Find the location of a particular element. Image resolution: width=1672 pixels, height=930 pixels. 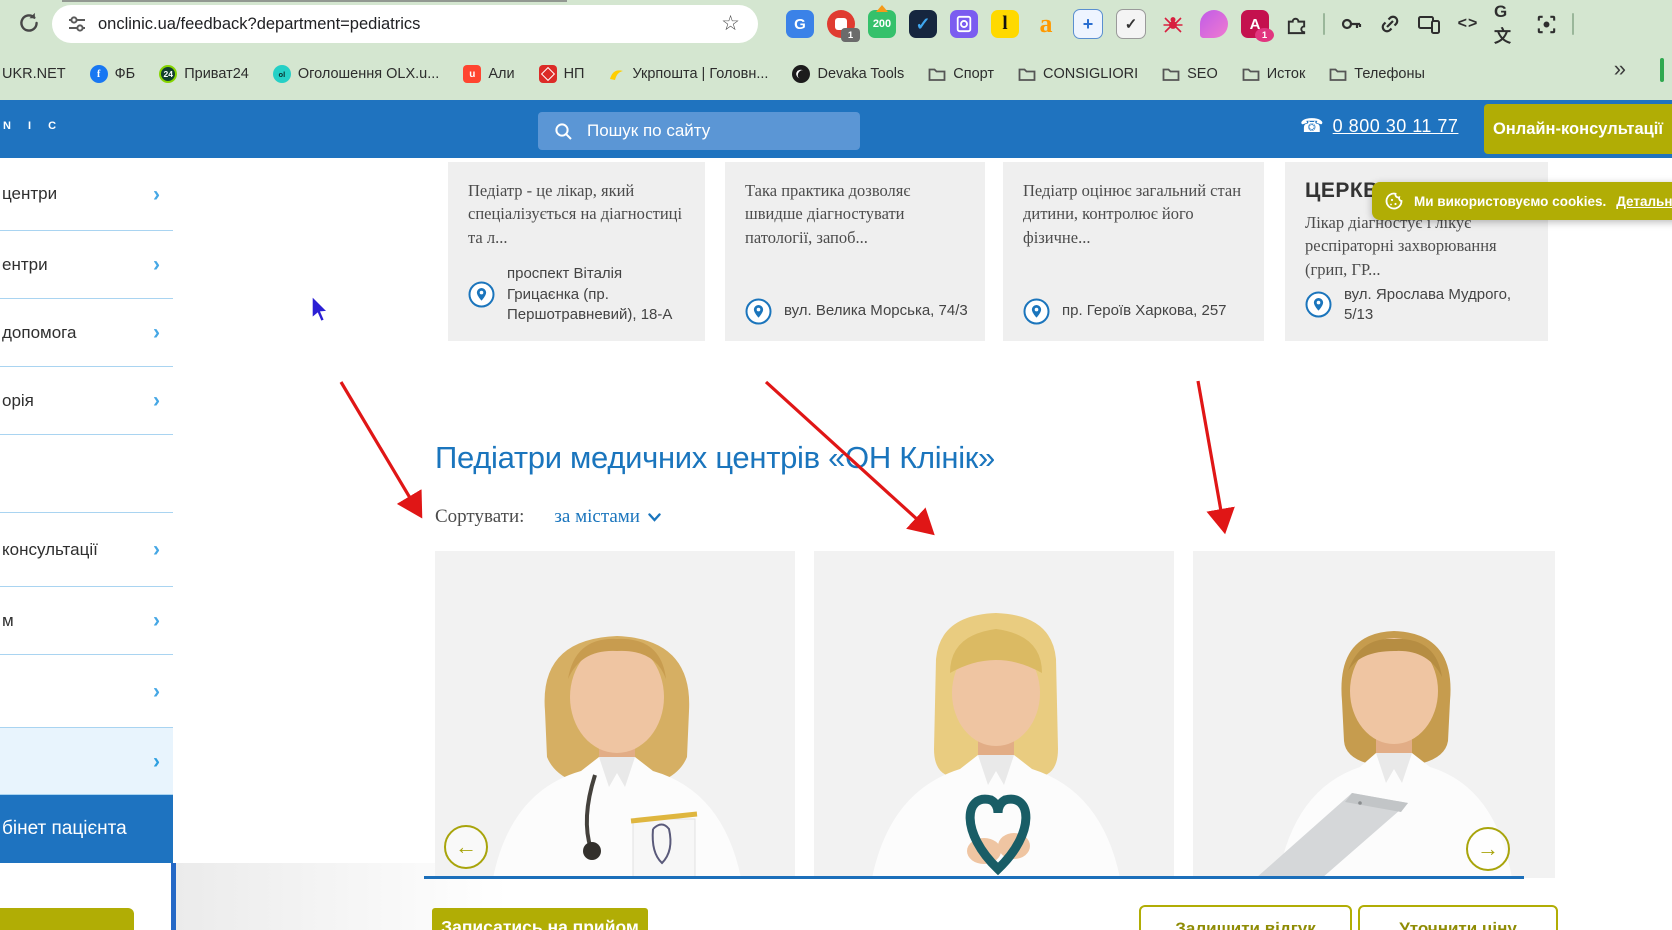

sidebar-cta-button is located at coordinates (67, 919).